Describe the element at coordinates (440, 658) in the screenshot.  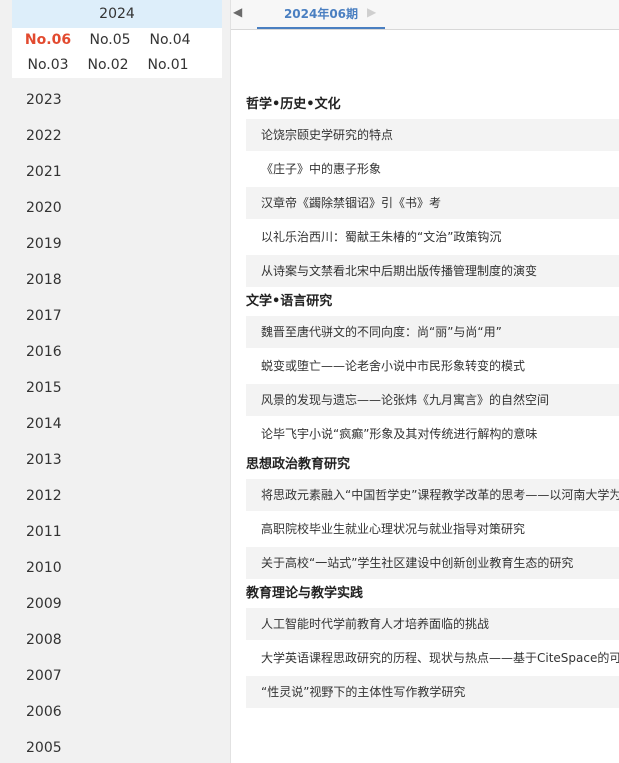
I see `article-title: 大学英语课程思政研究的历程、现状与热点——基于CiteSpace的可` at that location.